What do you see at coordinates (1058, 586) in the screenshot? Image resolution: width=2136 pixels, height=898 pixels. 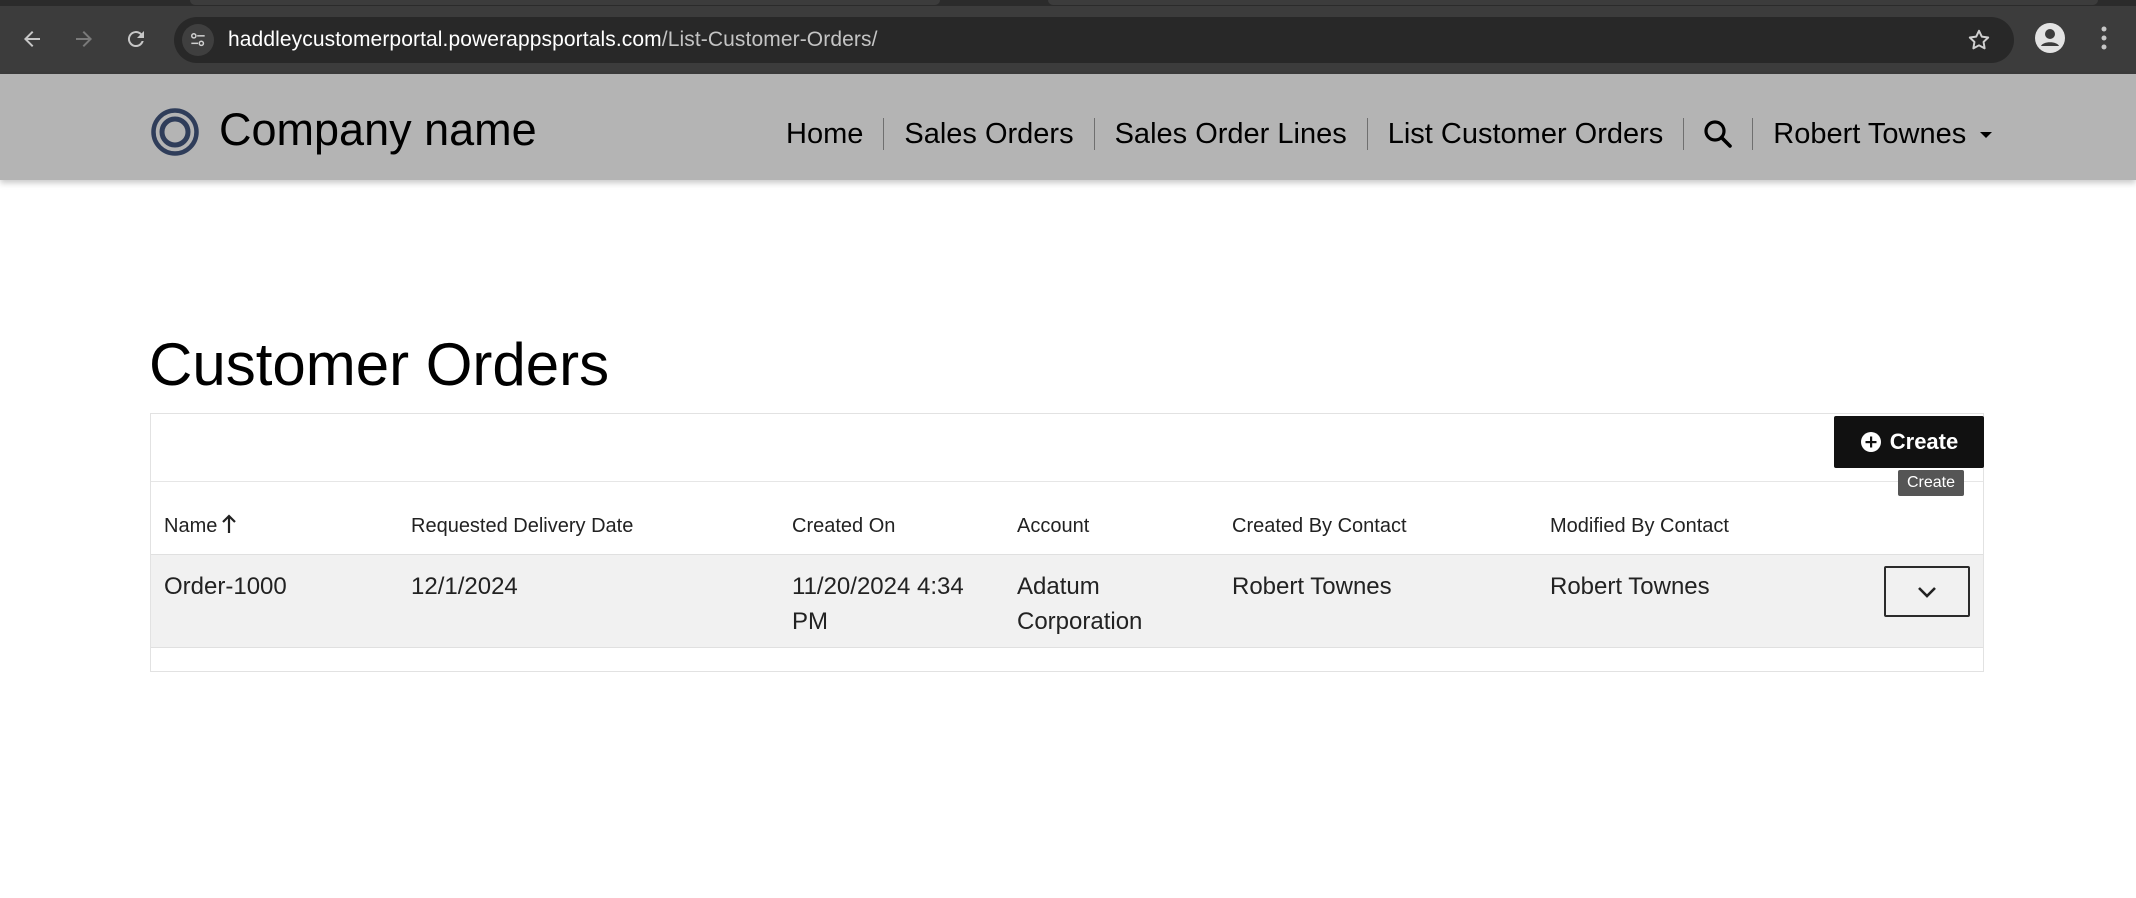 I see `cell-account-line: Adatum` at bounding box center [1058, 586].